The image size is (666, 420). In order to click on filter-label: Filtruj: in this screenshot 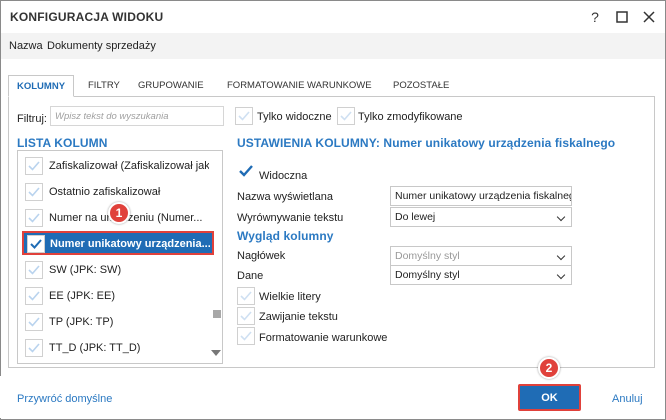, I will do `click(32, 119)`.